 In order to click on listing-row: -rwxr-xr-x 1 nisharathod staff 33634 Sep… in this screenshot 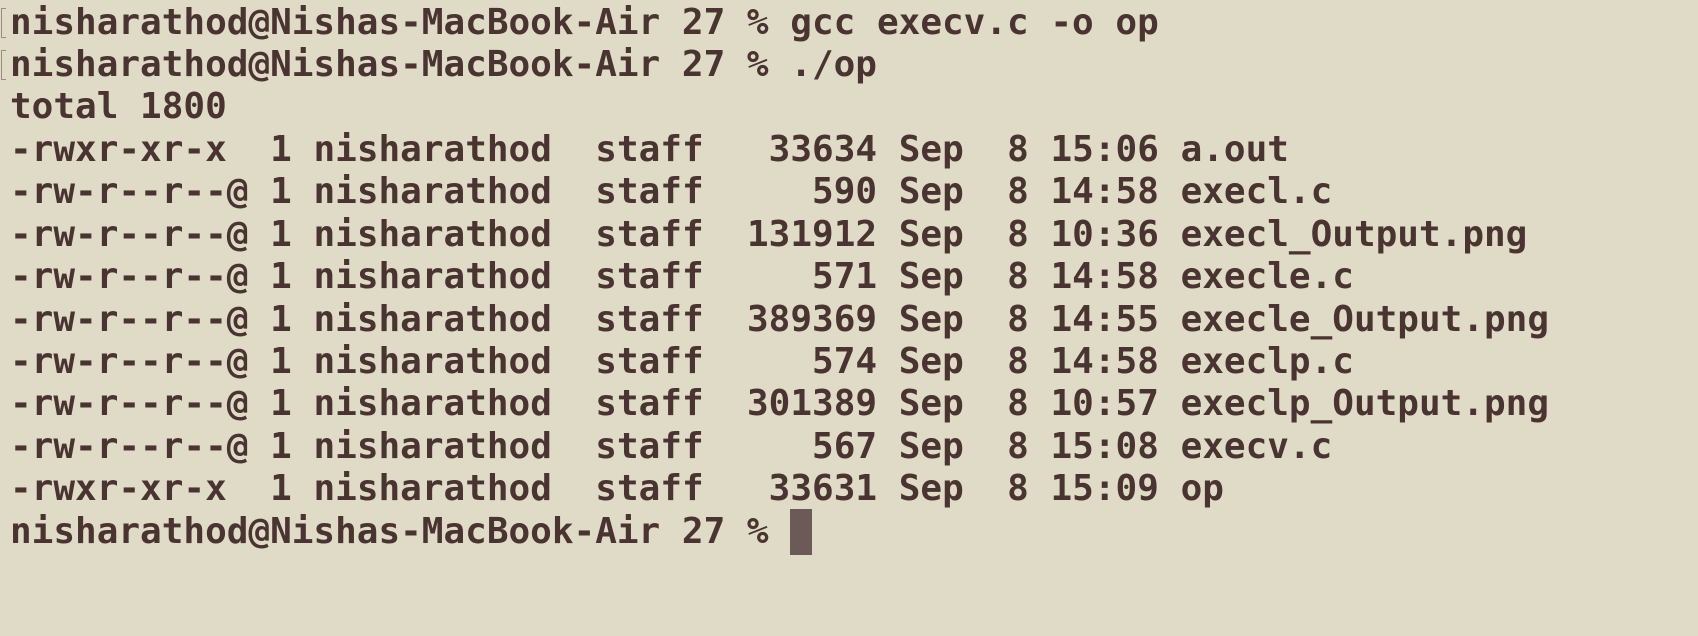, I will do `click(649, 150)`.